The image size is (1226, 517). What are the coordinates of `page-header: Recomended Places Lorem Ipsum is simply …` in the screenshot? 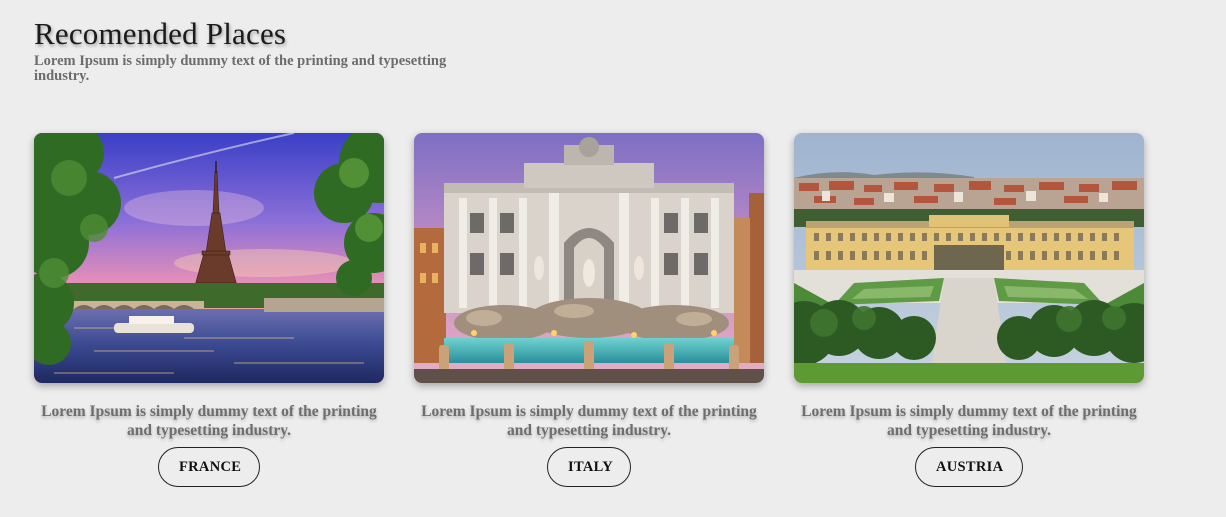 It's located at (254, 49).